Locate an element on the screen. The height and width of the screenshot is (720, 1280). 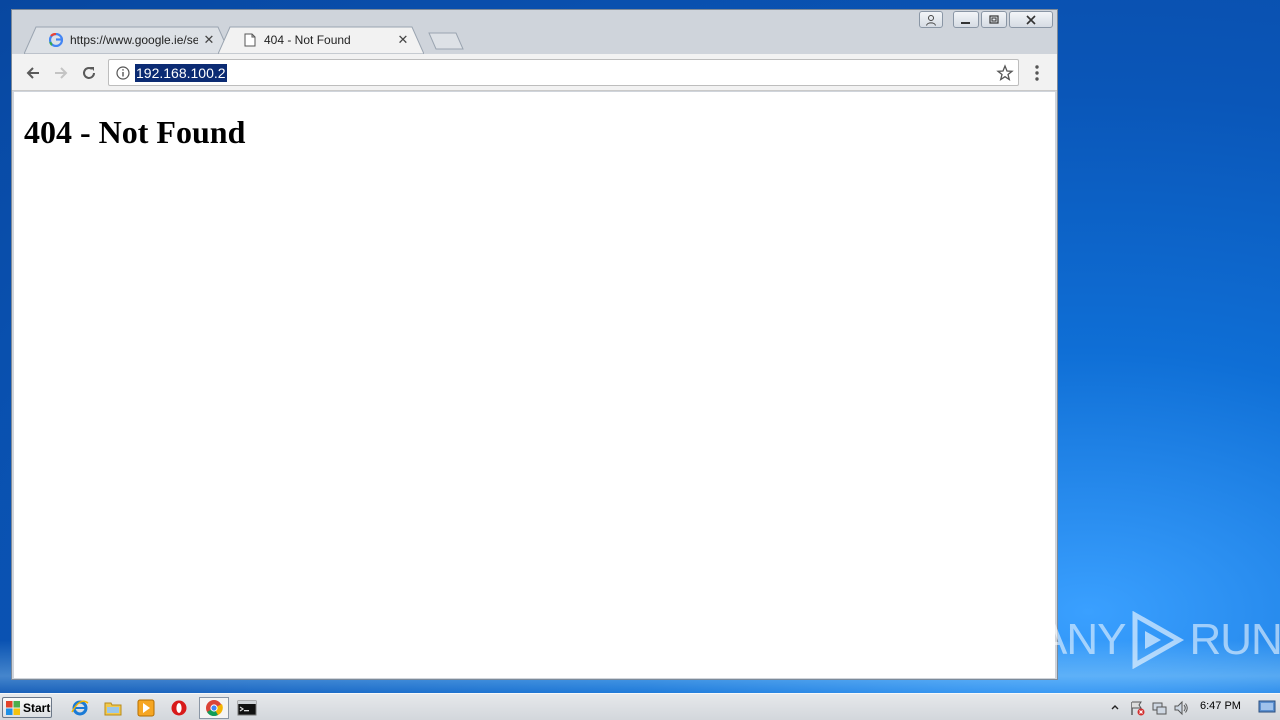
windows-logo-icon is located at coordinates (13, 707).